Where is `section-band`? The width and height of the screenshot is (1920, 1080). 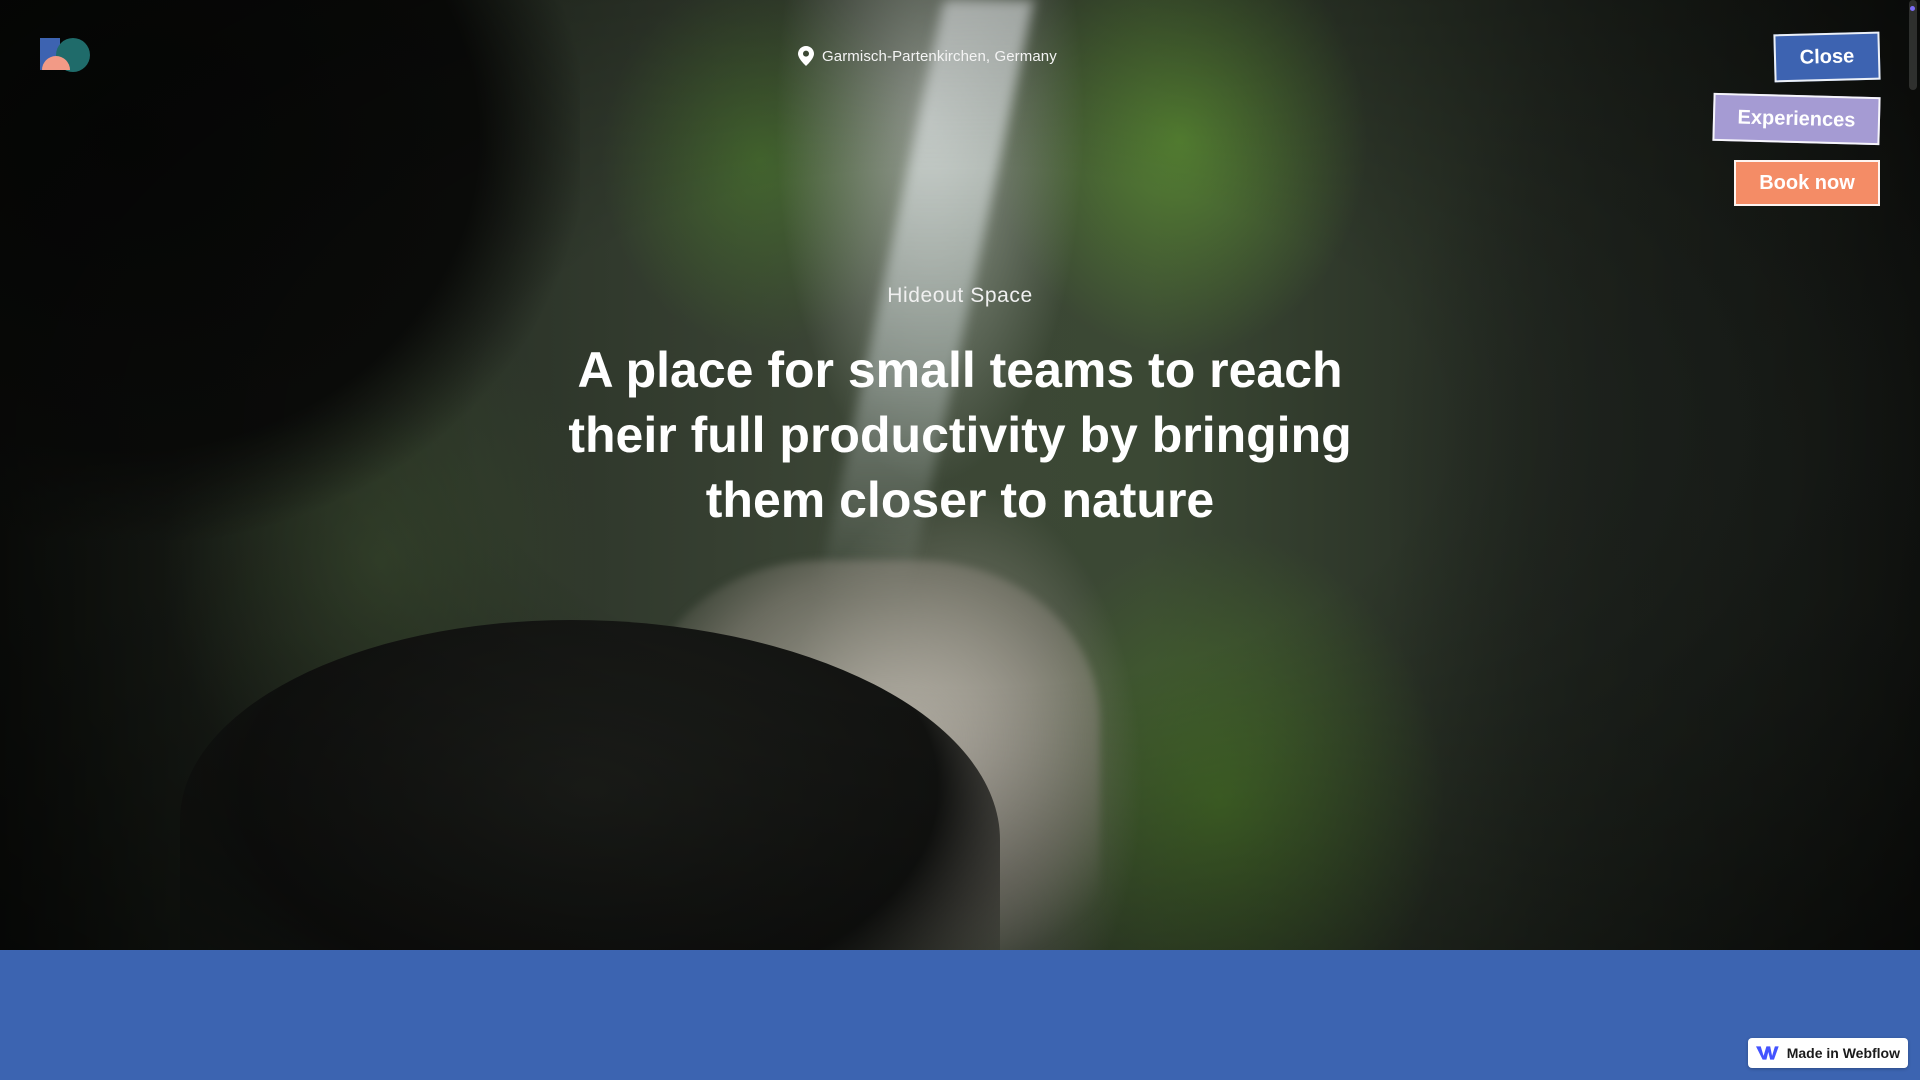
section-band is located at coordinates (960, 1015).